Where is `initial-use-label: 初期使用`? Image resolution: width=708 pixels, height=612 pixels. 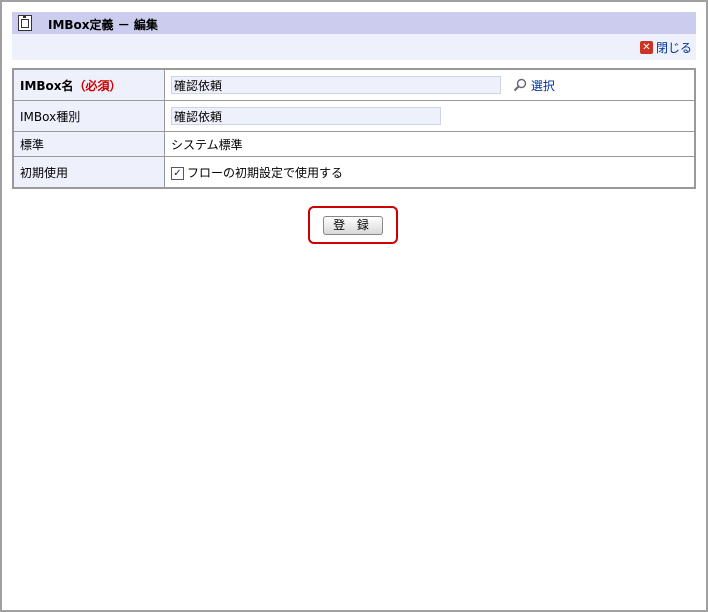 initial-use-label: 初期使用 is located at coordinates (44, 172).